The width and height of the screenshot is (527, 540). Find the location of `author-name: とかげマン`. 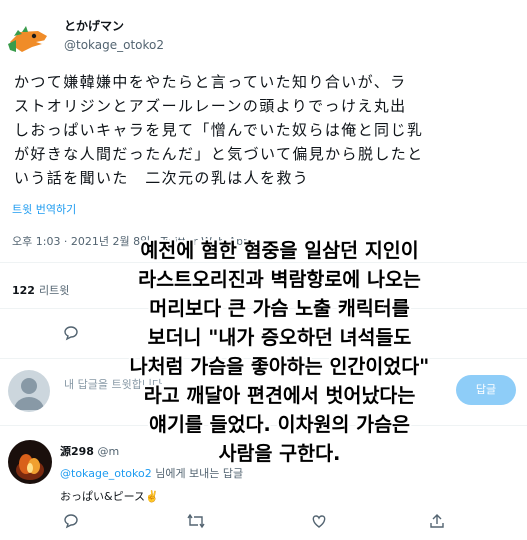

author-name: とかげマン is located at coordinates (94, 25).